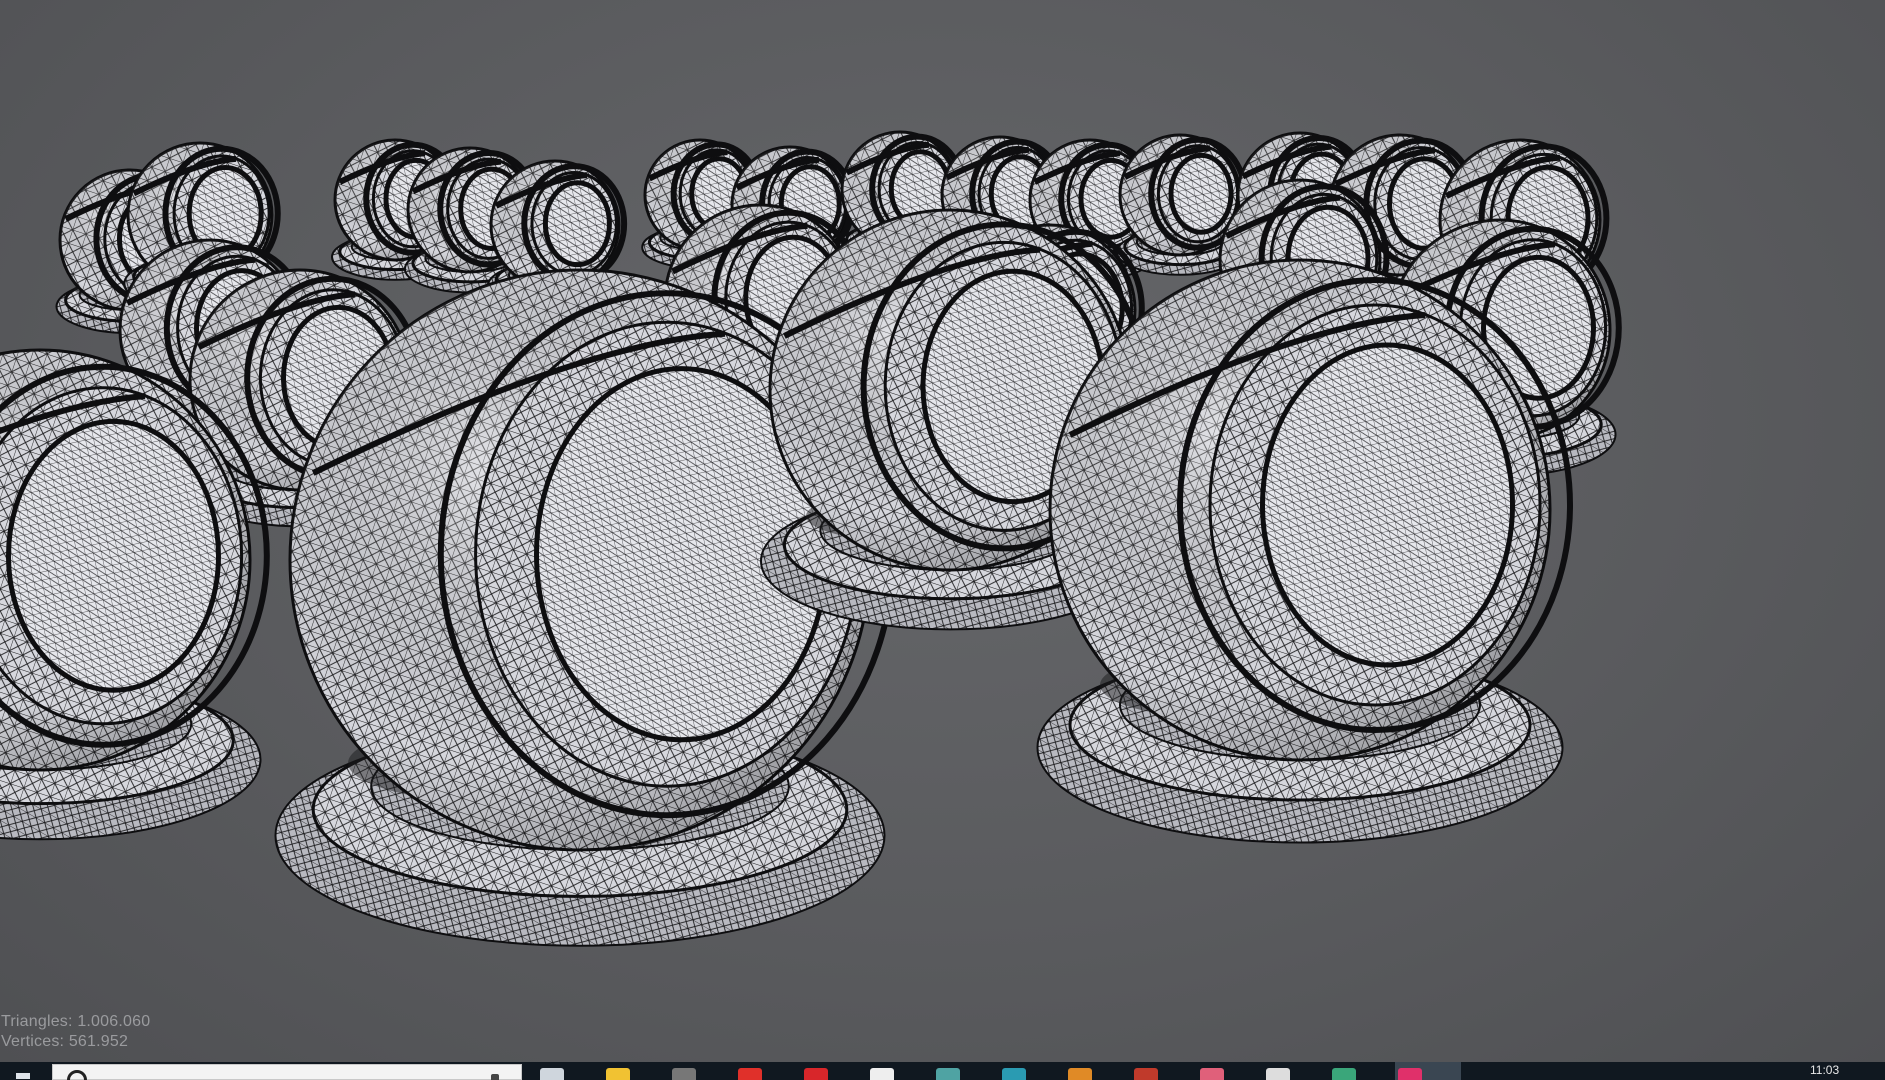 Image resolution: width=1885 pixels, height=1080 pixels. Describe the element at coordinates (23, 1073) in the screenshot. I see `windows-logo-icon` at that location.